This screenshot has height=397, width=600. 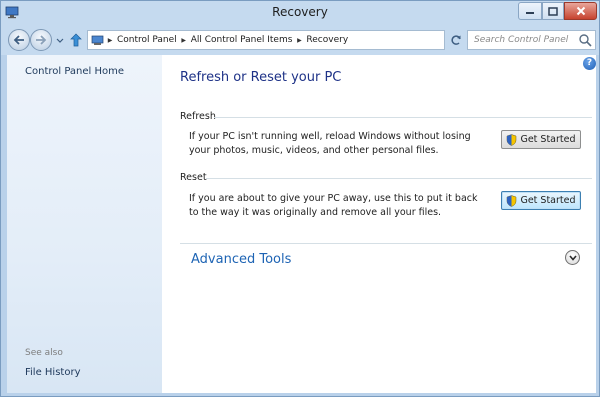 I want to click on refresh-heading: Refresh, so click(x=198, y=116).